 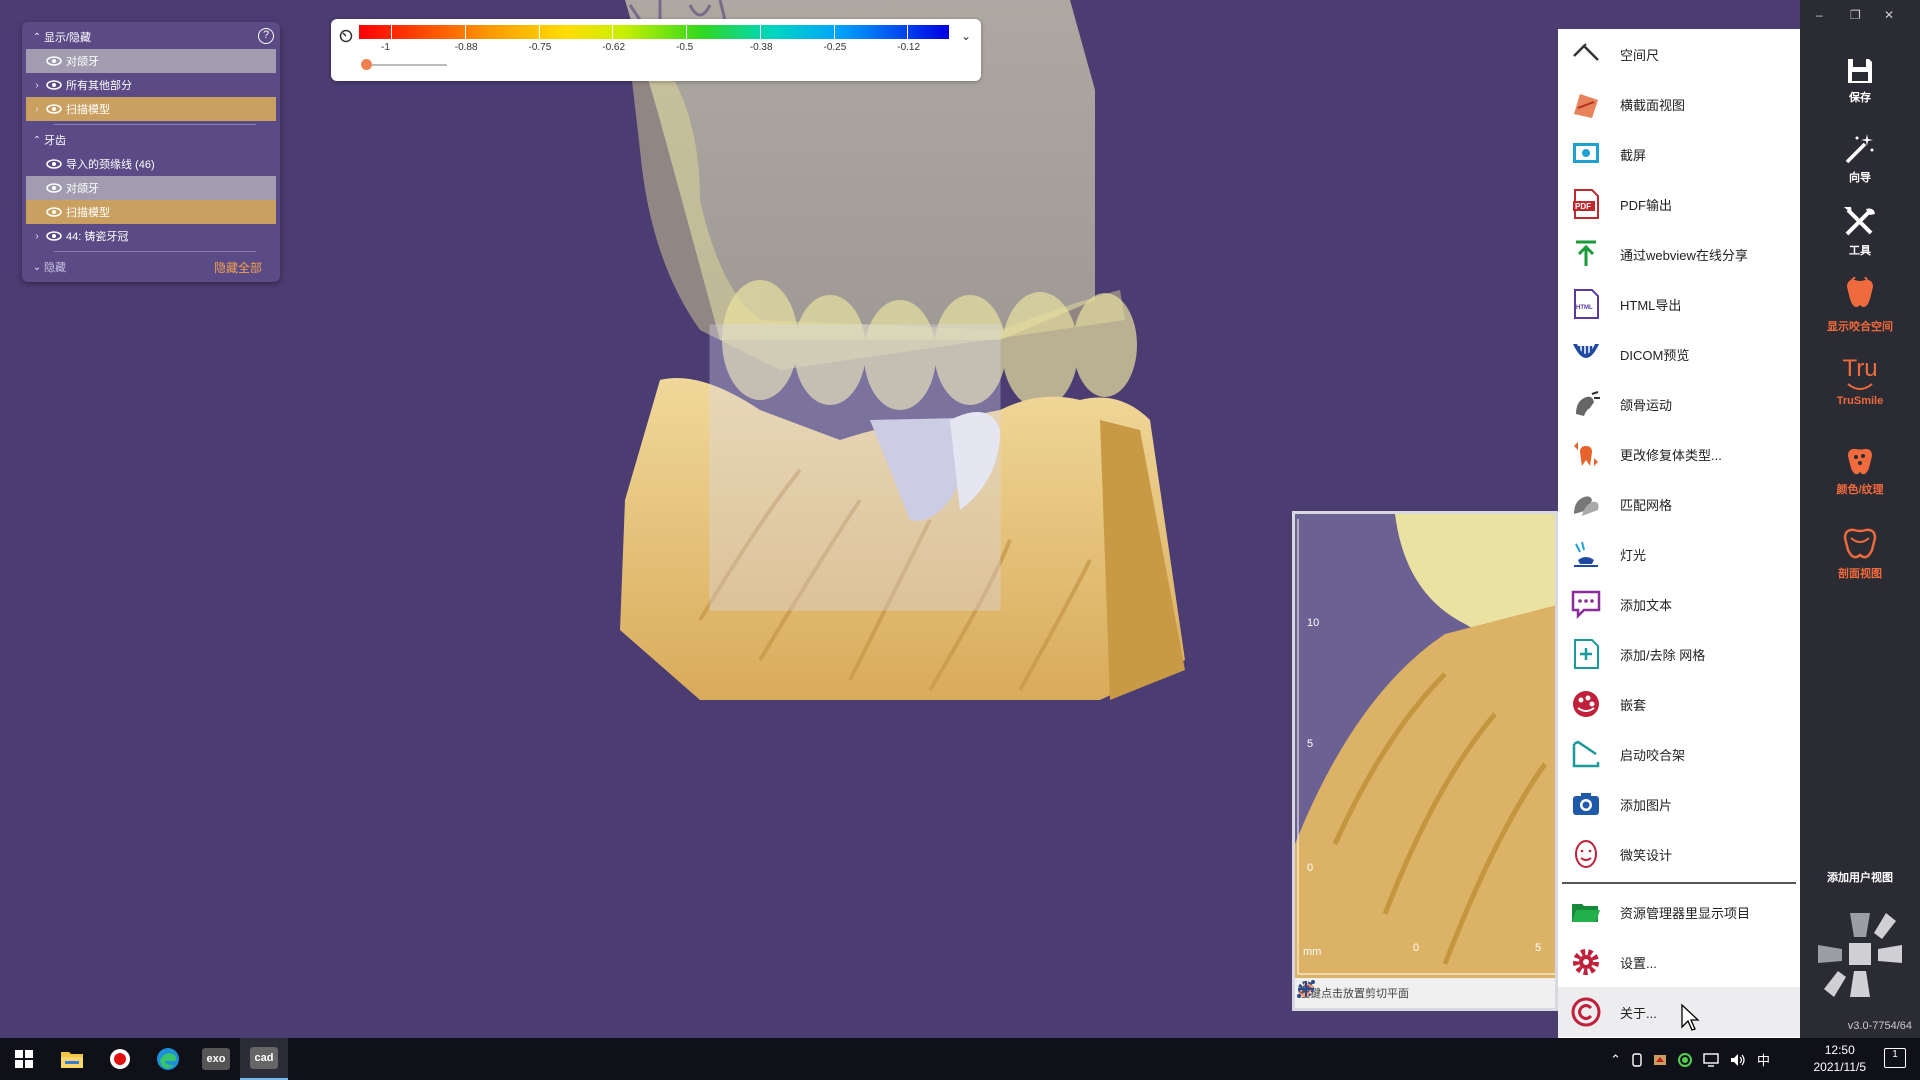 I want to click on start-button, so click(x=24, y=1059).